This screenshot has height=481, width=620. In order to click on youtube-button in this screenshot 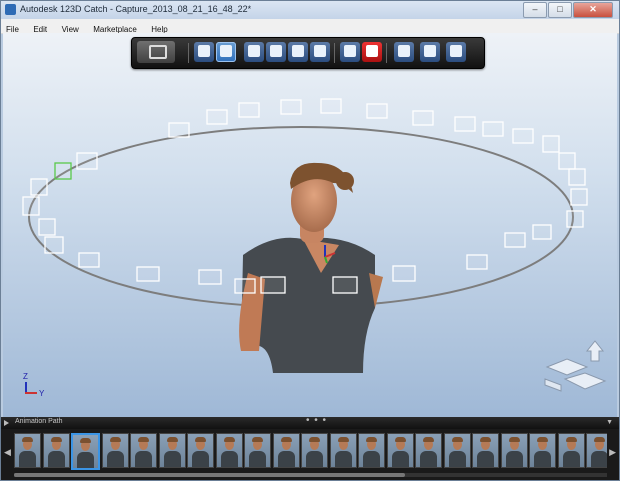, I will do `click(372, 52)`.